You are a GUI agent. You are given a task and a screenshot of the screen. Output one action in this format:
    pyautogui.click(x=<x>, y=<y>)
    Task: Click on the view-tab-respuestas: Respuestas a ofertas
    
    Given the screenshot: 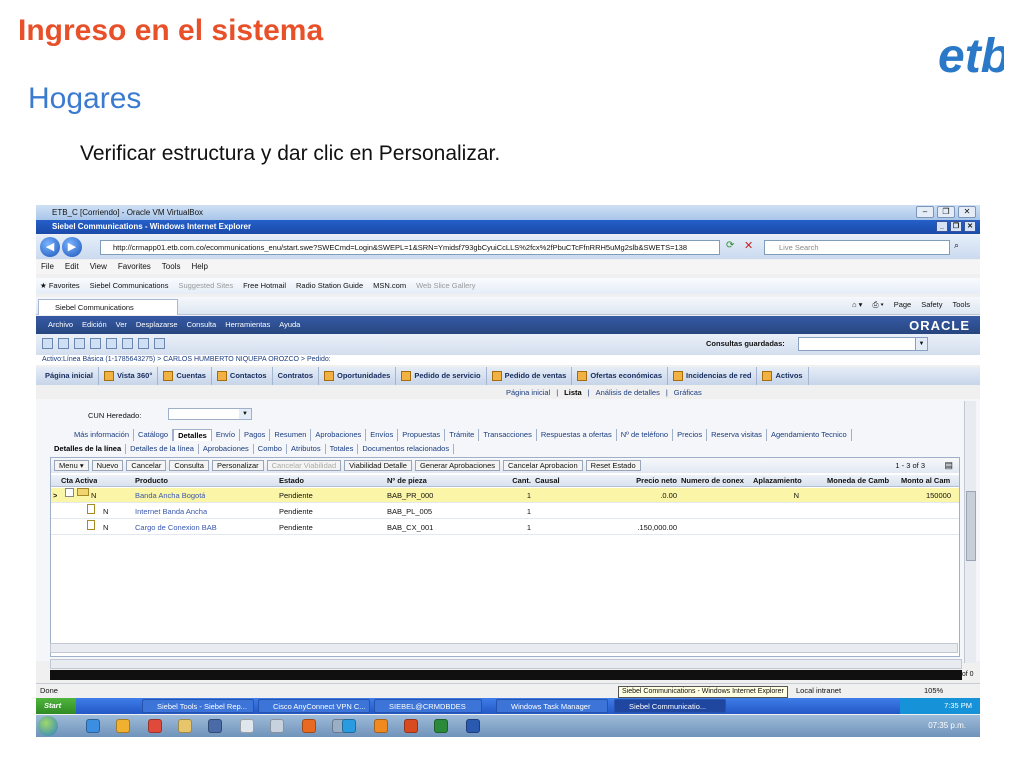 What is the action you would take?
    pyautogui.click(x=577, y=435)
    